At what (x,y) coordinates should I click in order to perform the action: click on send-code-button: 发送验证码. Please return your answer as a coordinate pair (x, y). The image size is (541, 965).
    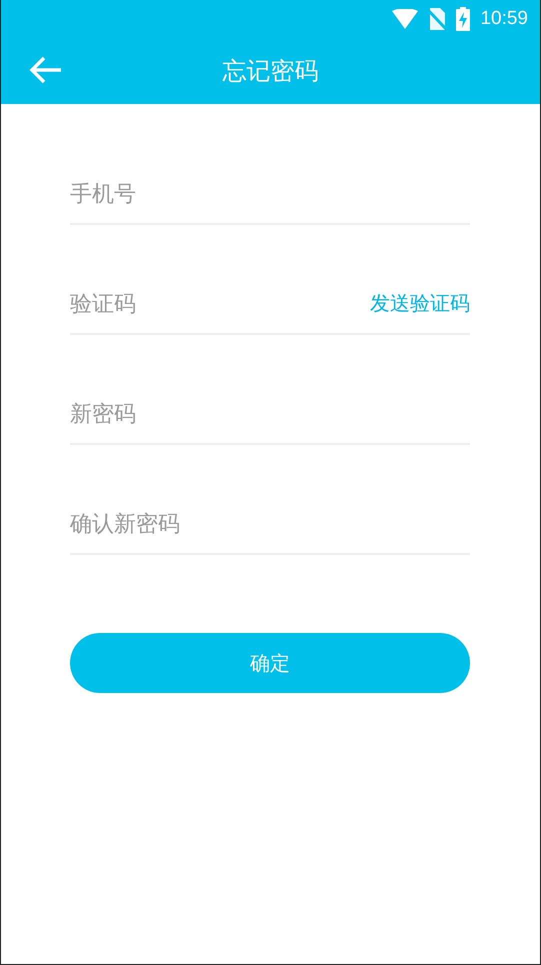
    Looking at the image, I should click on (420, 303).